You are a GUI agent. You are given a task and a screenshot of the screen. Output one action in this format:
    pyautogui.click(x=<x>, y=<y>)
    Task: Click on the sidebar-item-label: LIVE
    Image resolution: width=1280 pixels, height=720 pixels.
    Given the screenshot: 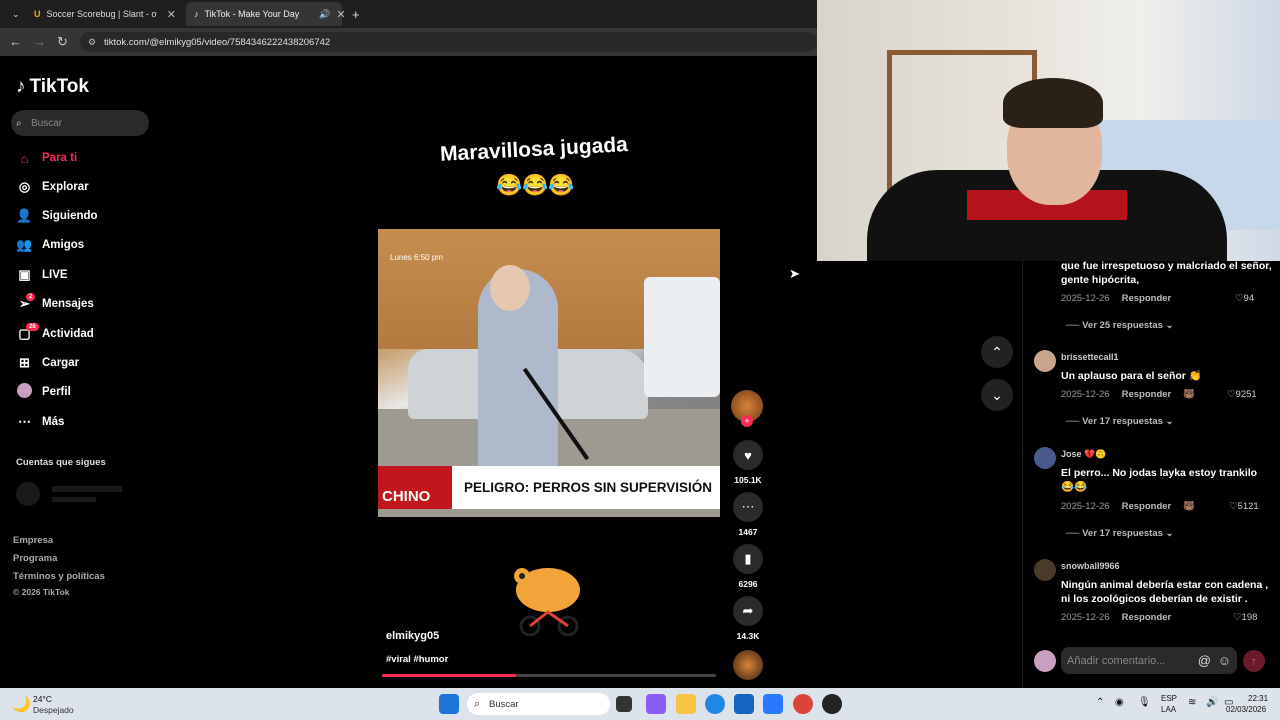 What is the action you would take?
    pyautogui.click(x=55, y=275)
    